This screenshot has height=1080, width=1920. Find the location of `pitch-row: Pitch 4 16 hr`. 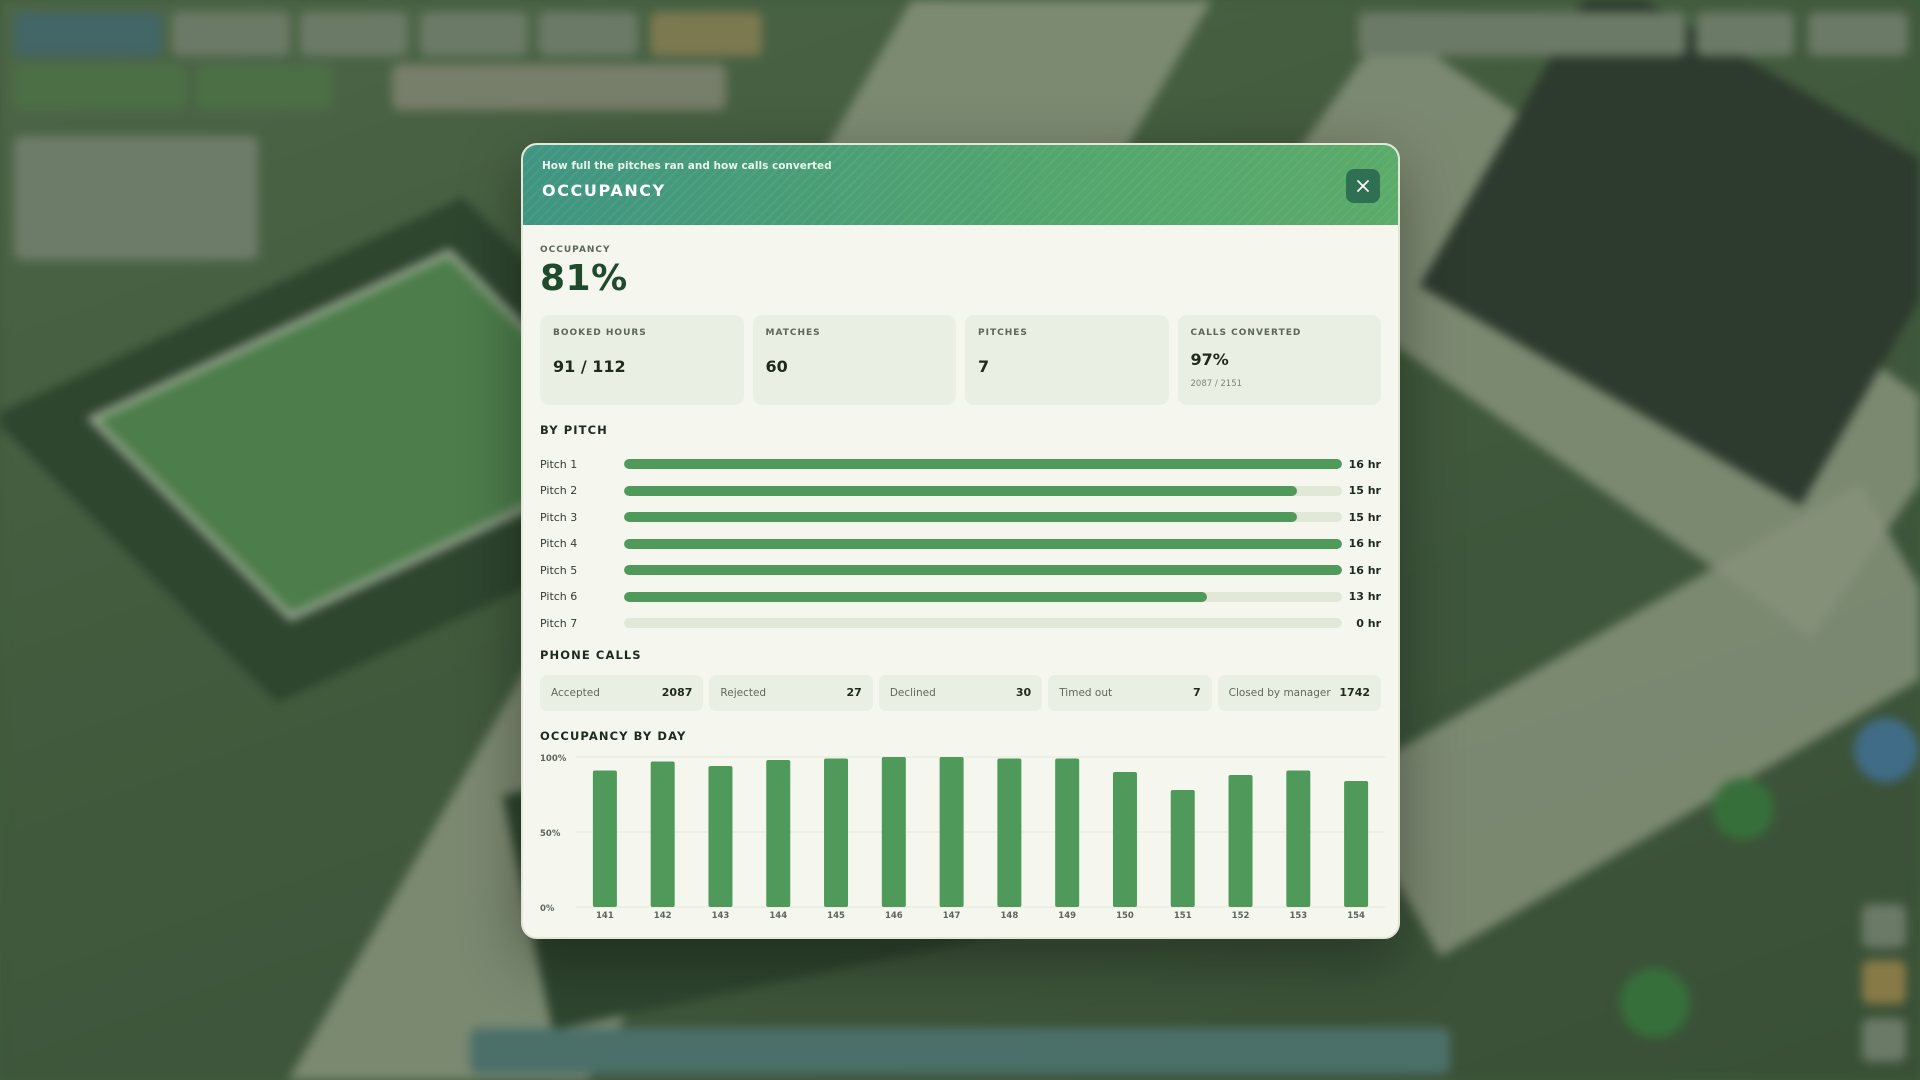

pitch-row: Pitch 4 16 hr is located at coordinates (960, 544).